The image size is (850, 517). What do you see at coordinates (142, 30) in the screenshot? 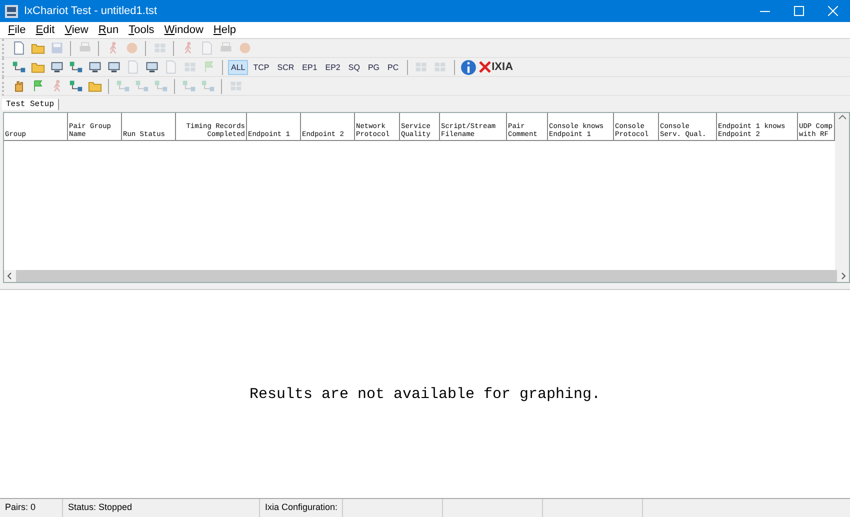
I see `menu-item: Tools` at bounding box center [142, 30].